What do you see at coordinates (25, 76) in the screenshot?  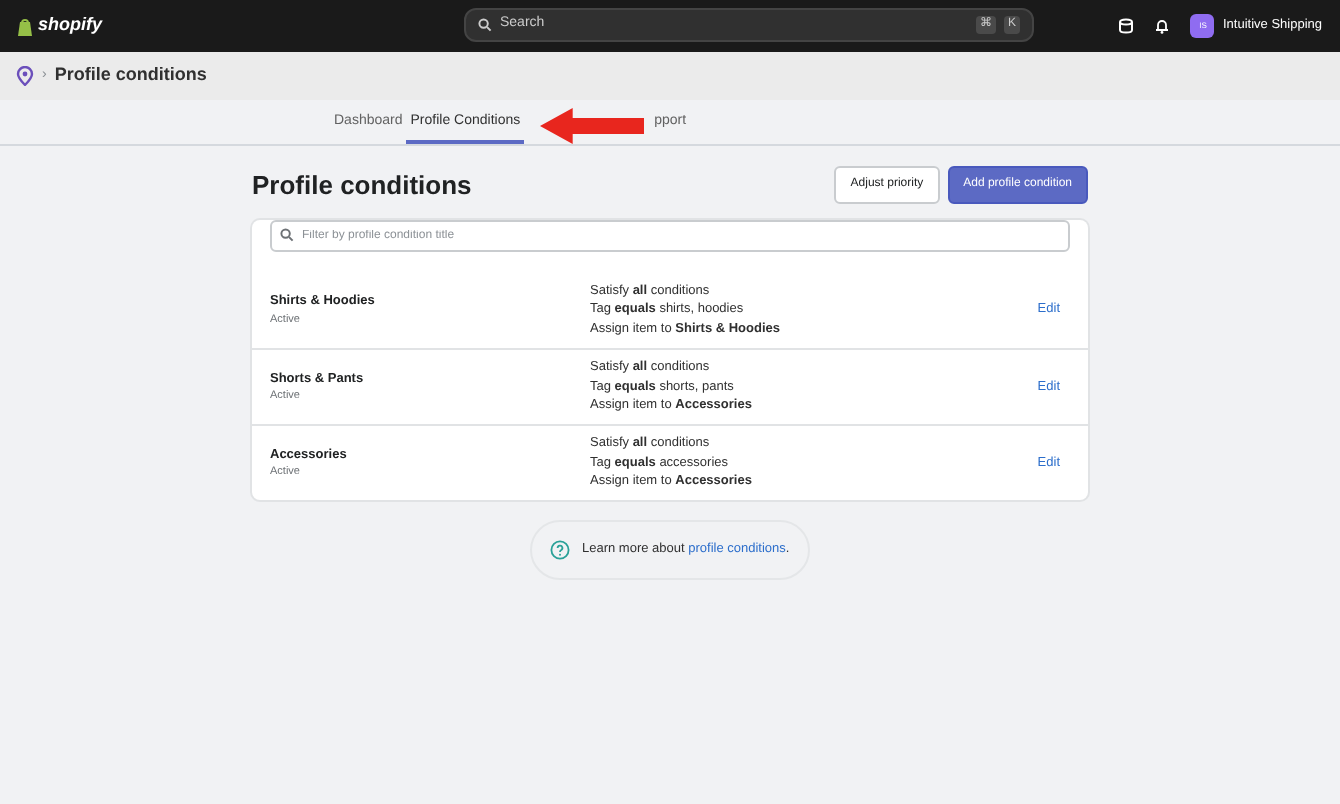 I see `location-pin-icon` at bounding box center [25, 76].